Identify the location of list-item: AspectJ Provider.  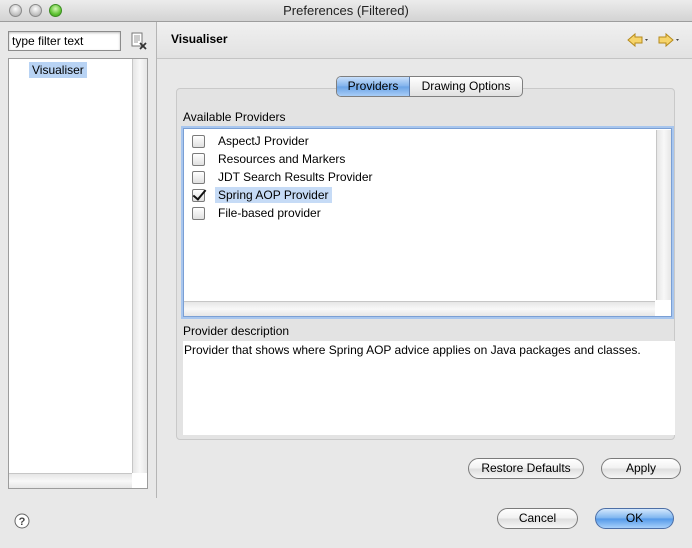
(252, 141).